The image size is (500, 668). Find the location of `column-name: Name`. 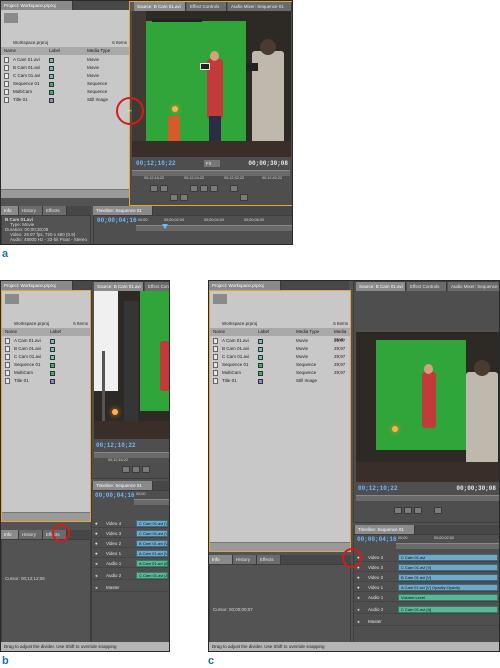

column-name: Name is located at coordinates (10, 51).